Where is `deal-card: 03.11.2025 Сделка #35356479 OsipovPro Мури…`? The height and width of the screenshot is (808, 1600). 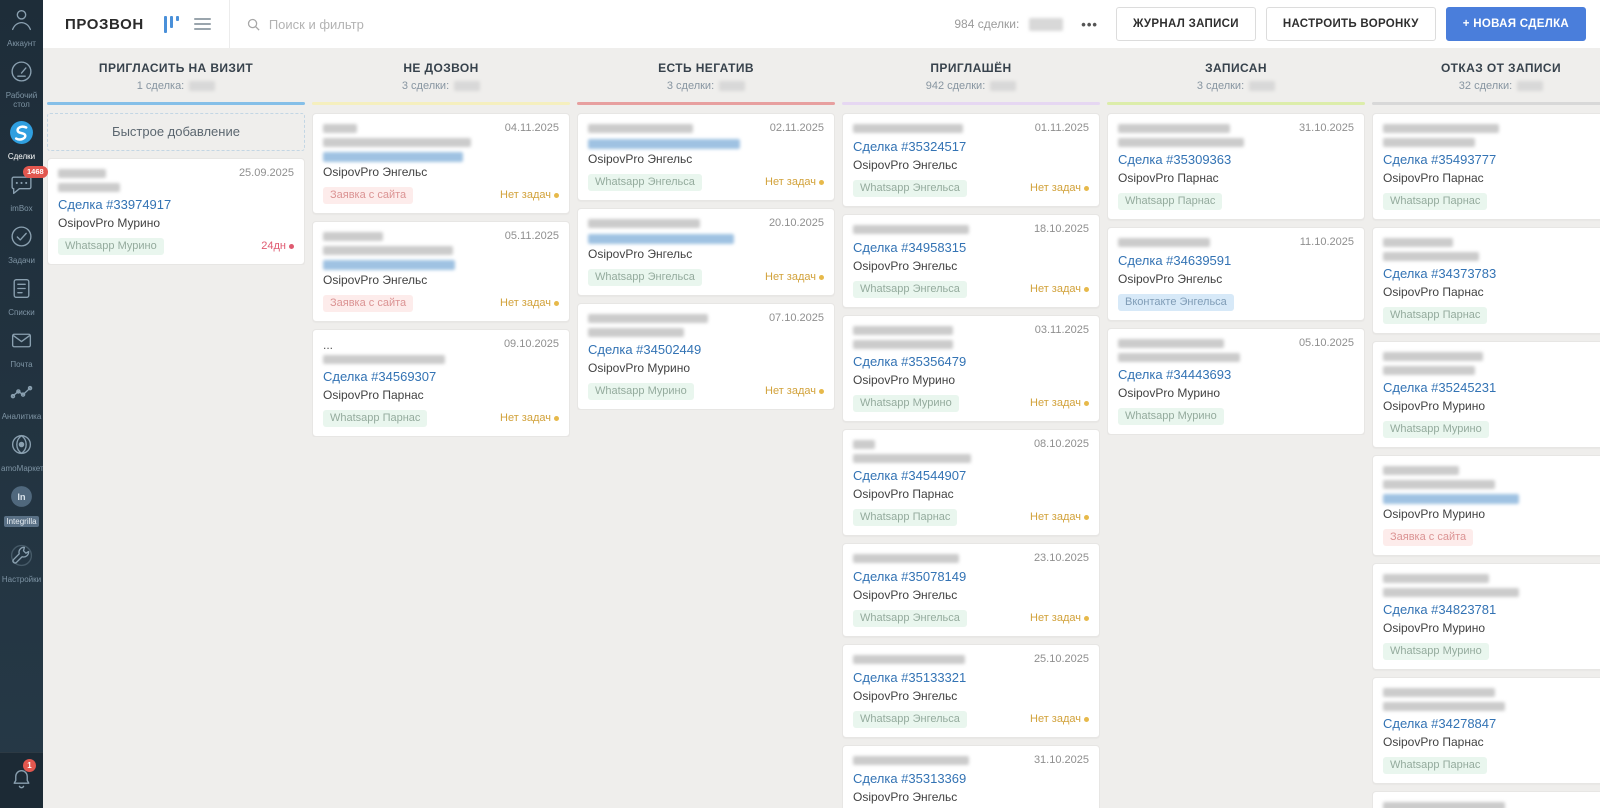
deal-card: 03.11.2025 Сделка #35356479 OsipovPro Мури… is located at coordinates (971, 368).